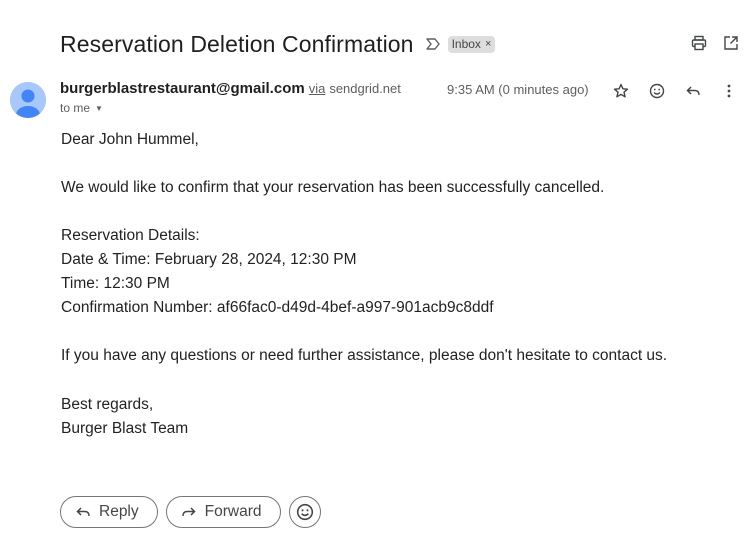 This screenshot has width=752, height=542. I want to click on reply-button-label: Reply, so click(119, 511).